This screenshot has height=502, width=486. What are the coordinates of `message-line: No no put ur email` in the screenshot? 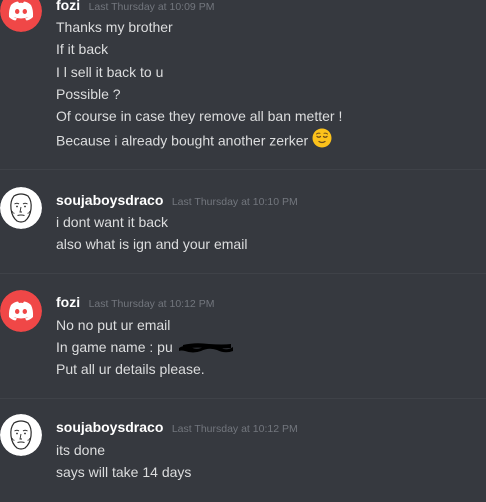 It's located at (113, 325).